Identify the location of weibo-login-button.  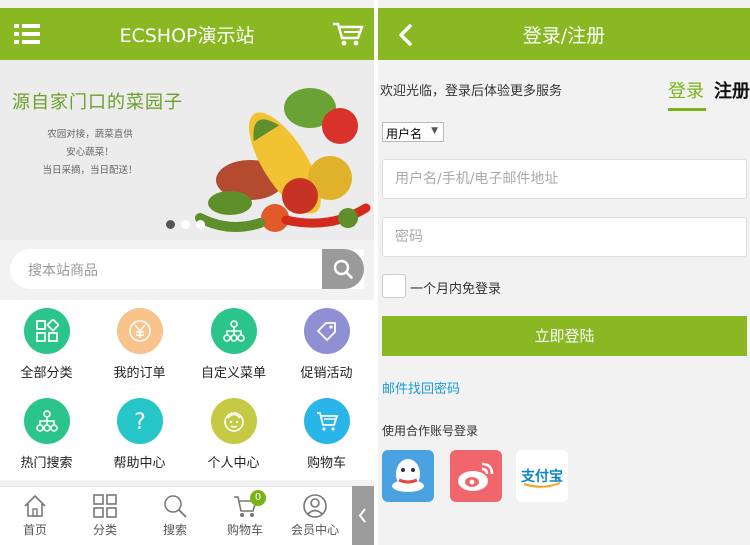
(476, 476).